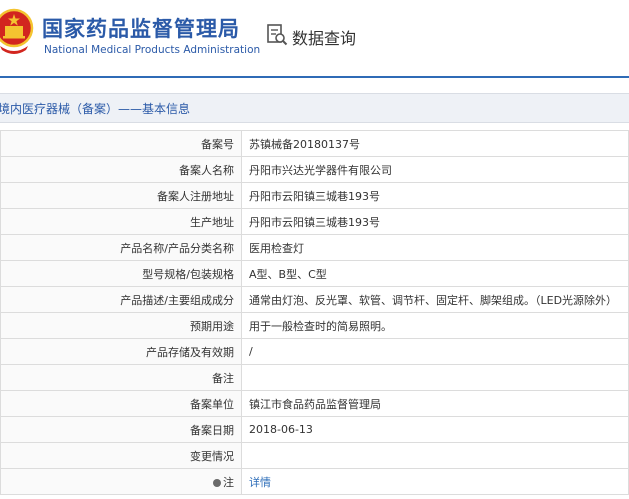 The width and height of the screenshot is (629, 499). I want to click on field-label: 产品描述/主要组成成分, so click(121, 299).